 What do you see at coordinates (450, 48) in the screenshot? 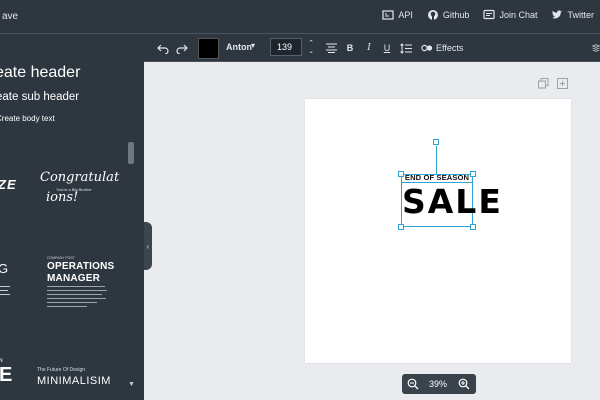
I see `effects-label: Effects` at bounding box center [450, 48].